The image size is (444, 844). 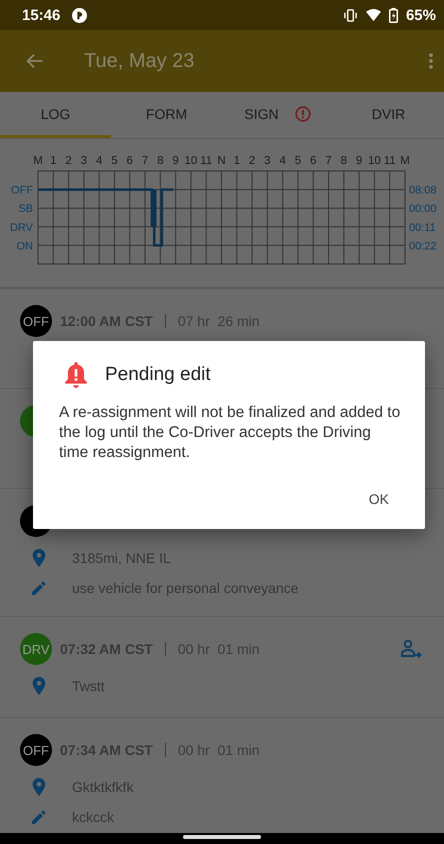 What do you see at coordinates (76, 375) in the screenshot?
I see `bell-alert-icon` at bounding box center [76, 375].